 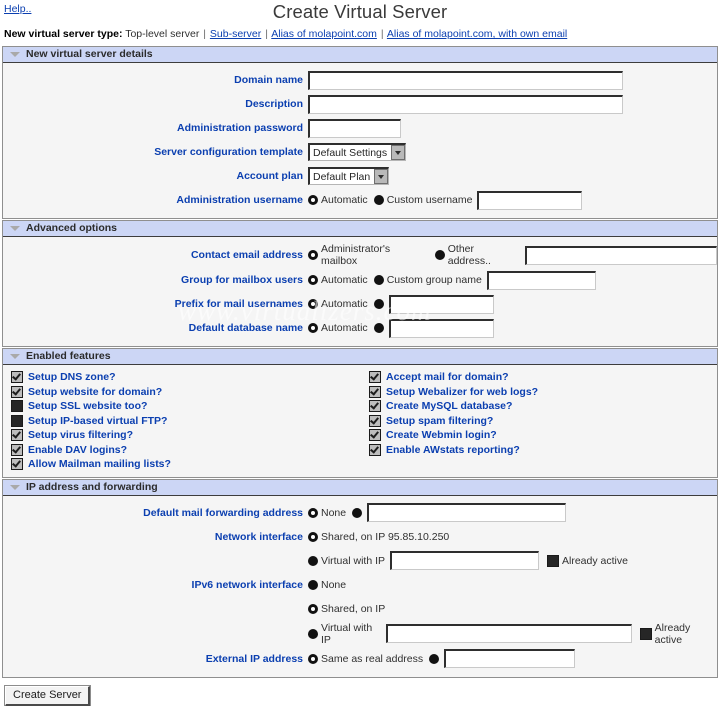 What do you see at coordinates (254, 658) in the screenshot?
I see `label-external-ip-address: External IP address` at bounding box center [254, 658].